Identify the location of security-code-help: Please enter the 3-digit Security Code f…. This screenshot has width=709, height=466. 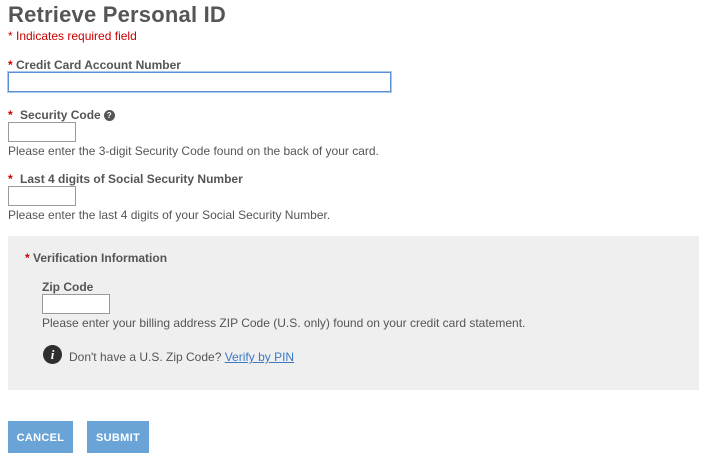
(193, 151).